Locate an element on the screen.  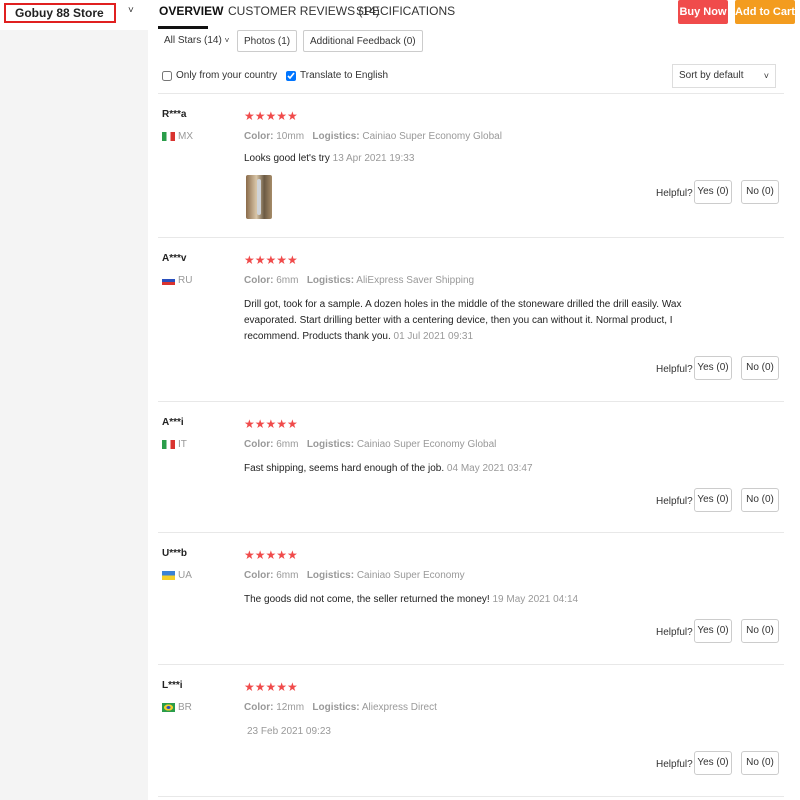
review-date: 23 Feb 2021 09:23 is located at coordinates (289, 731).